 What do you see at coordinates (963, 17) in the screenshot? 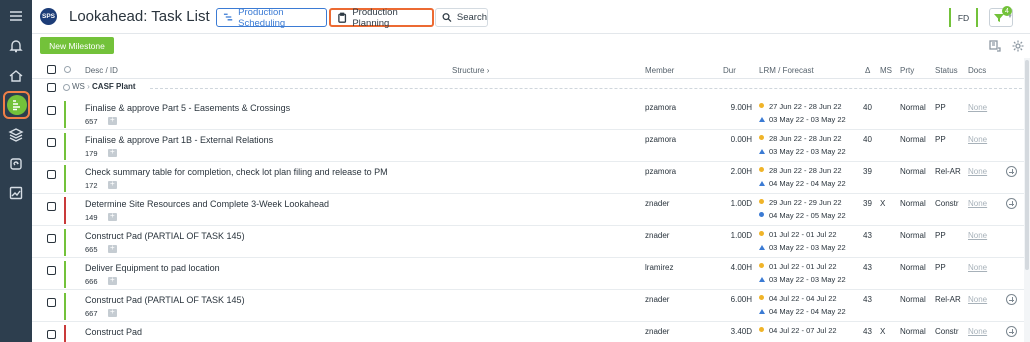
I see `user-avatar: FD` at bounding box center [963, 17].